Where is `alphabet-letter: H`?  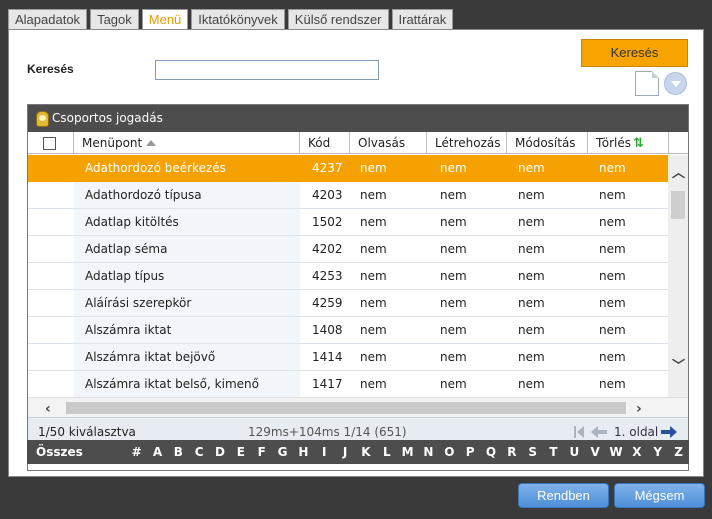
alphabet-letter: H is located at coordinates (303, 452).